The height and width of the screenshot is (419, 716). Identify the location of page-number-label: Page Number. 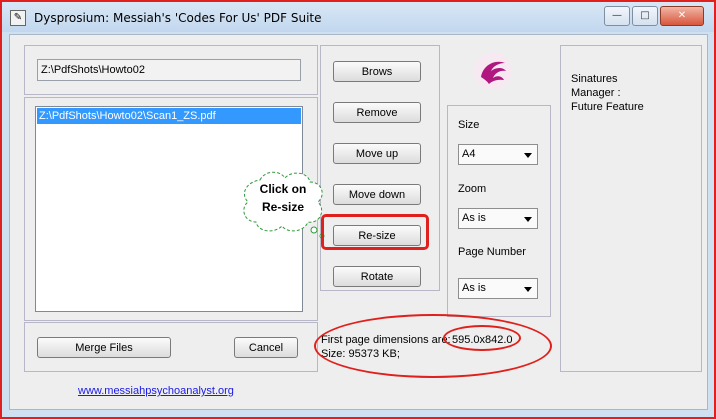
(492, 252).